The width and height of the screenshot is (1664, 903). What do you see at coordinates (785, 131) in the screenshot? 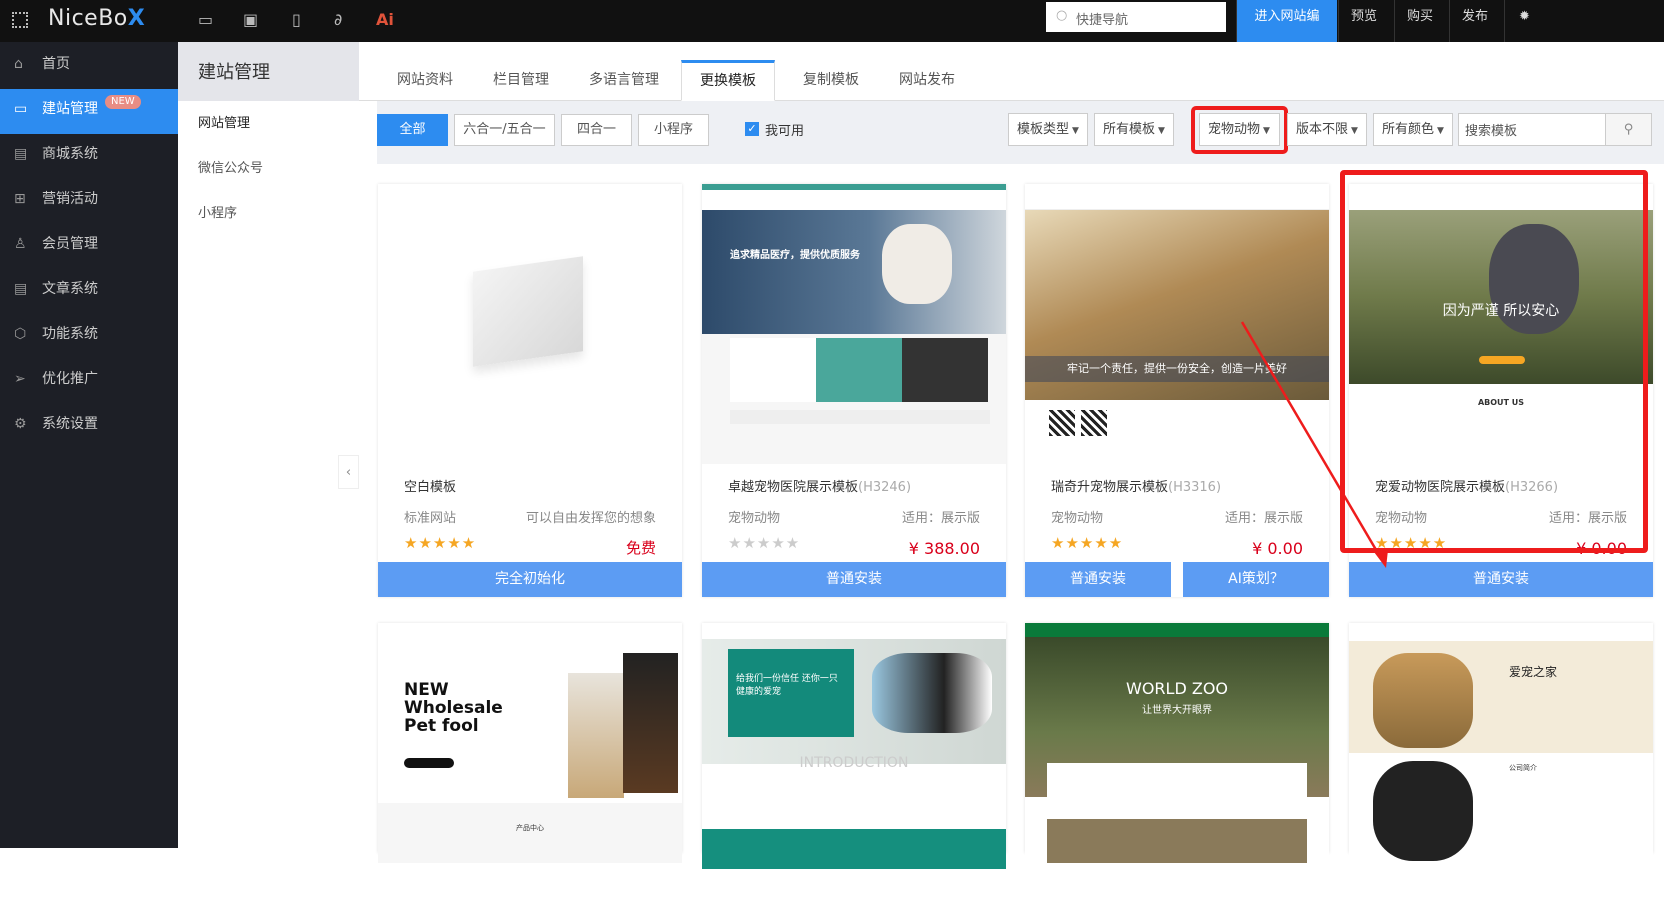
I see `available-label: 我可用` at bounding box center [785, 131].